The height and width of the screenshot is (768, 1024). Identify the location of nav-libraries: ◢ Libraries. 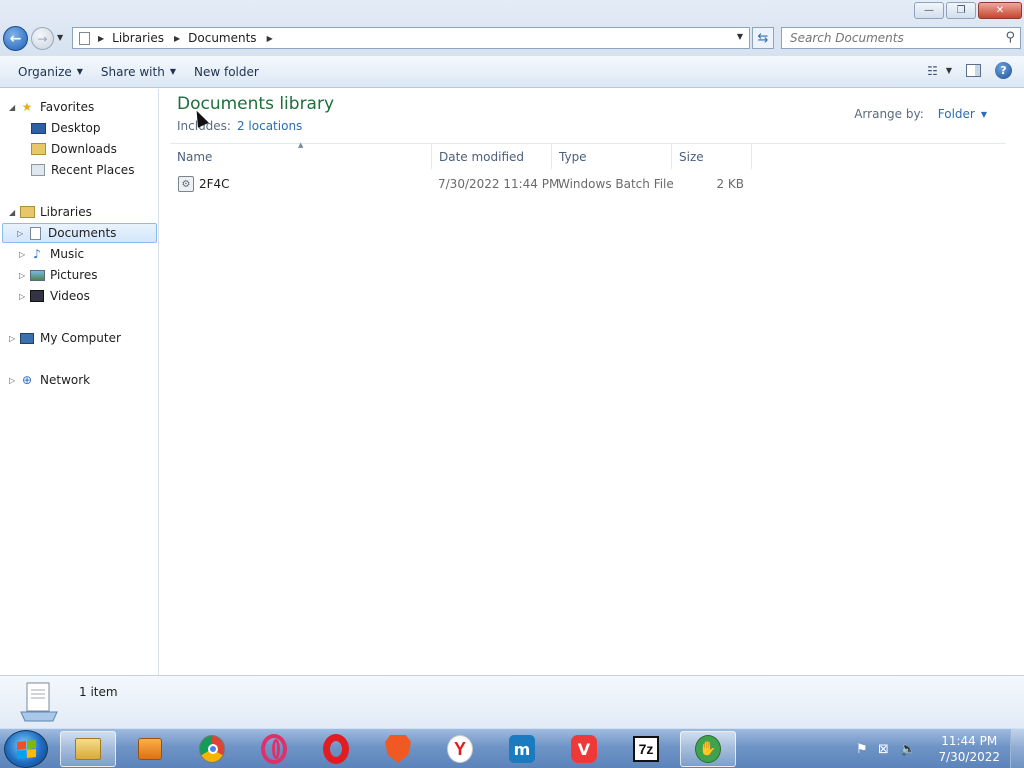
(50, 212).